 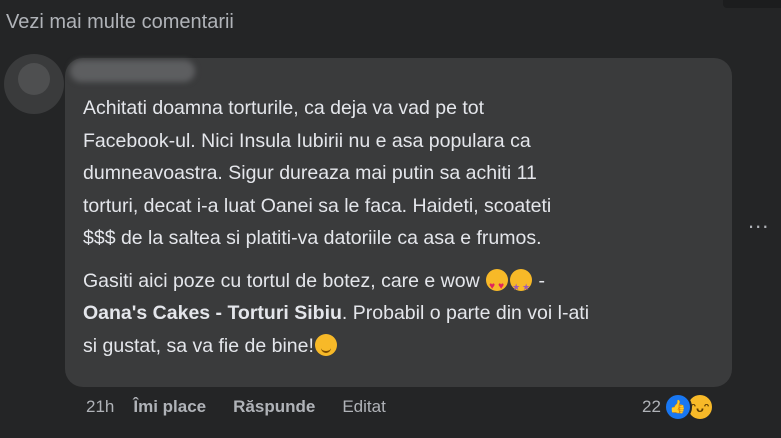 I want to click on view-more-comments-link: Vezi mai multe comentarii, so click(x=120, y=22).